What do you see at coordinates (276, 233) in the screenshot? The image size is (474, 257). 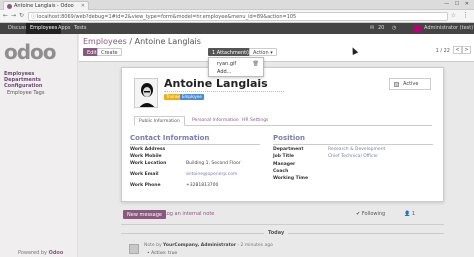 I see `today-label: Today` at bounding box center [276, 233].